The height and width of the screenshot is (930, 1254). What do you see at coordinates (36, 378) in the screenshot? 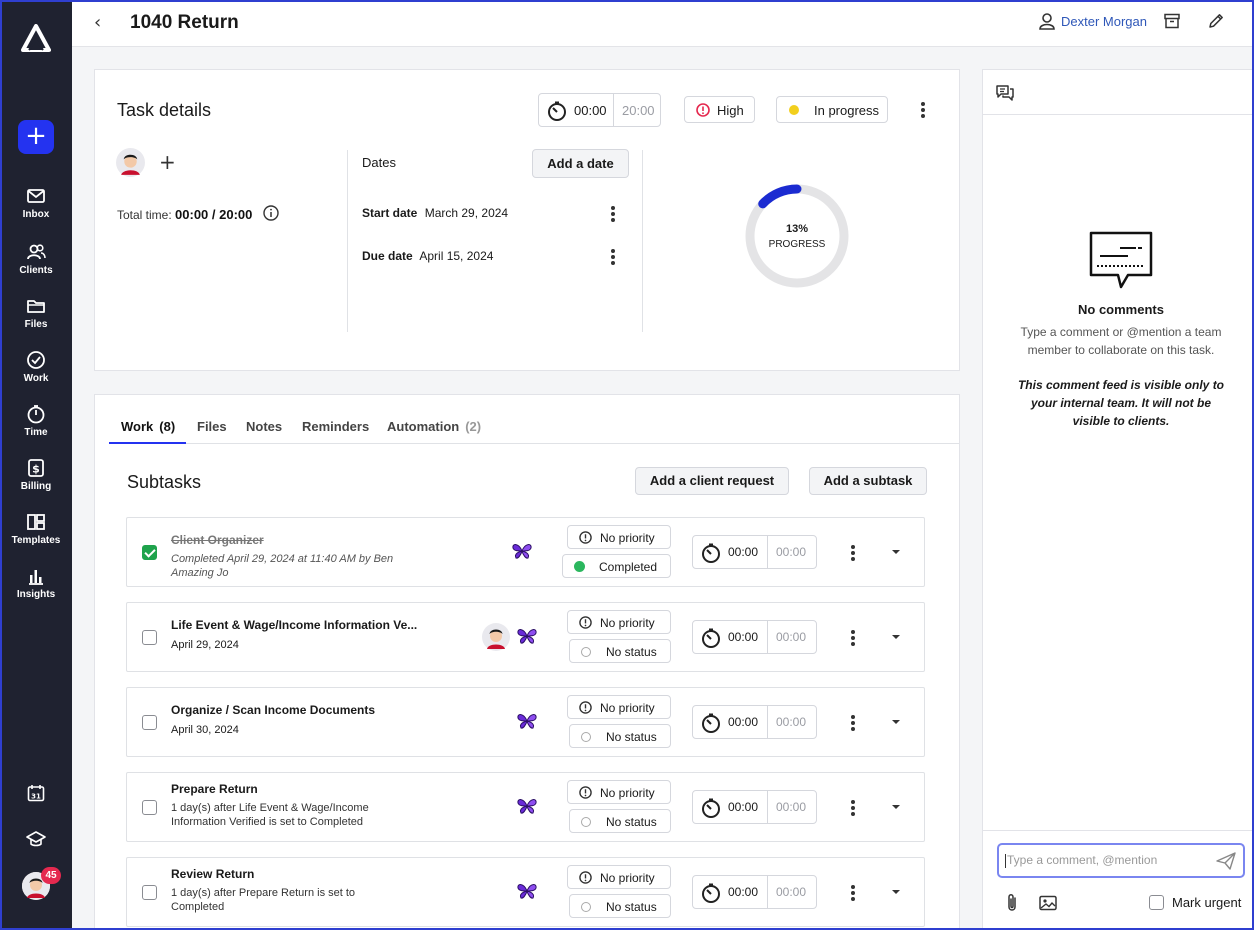
I see `nav-work-label: Work` at bounding box center [36, 378].